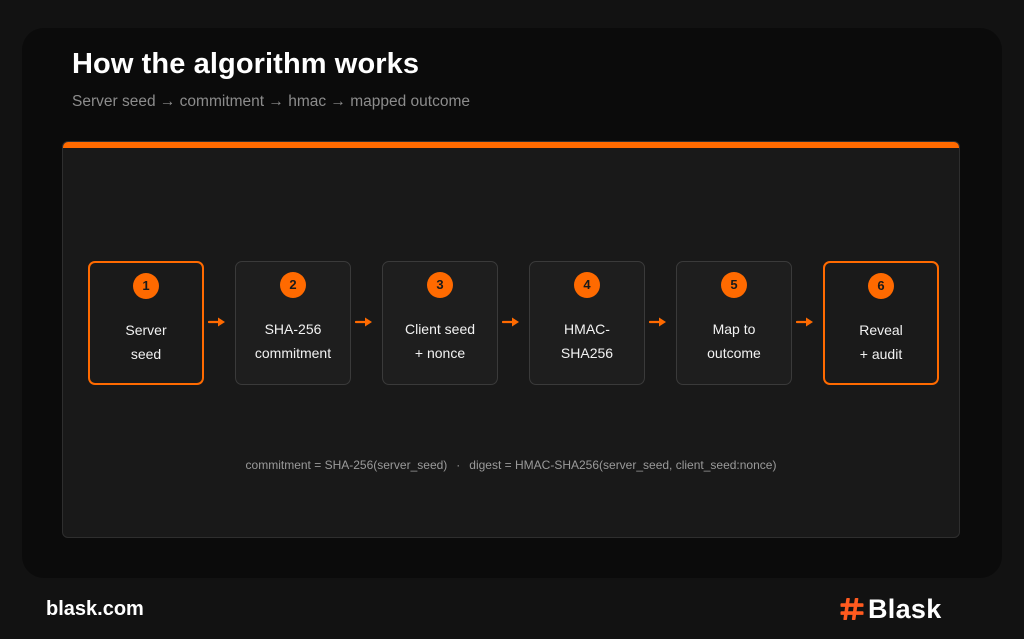 This screenshot has height=639, width=1024. I want to click on step-number-badge: 5, so click(734, 285).